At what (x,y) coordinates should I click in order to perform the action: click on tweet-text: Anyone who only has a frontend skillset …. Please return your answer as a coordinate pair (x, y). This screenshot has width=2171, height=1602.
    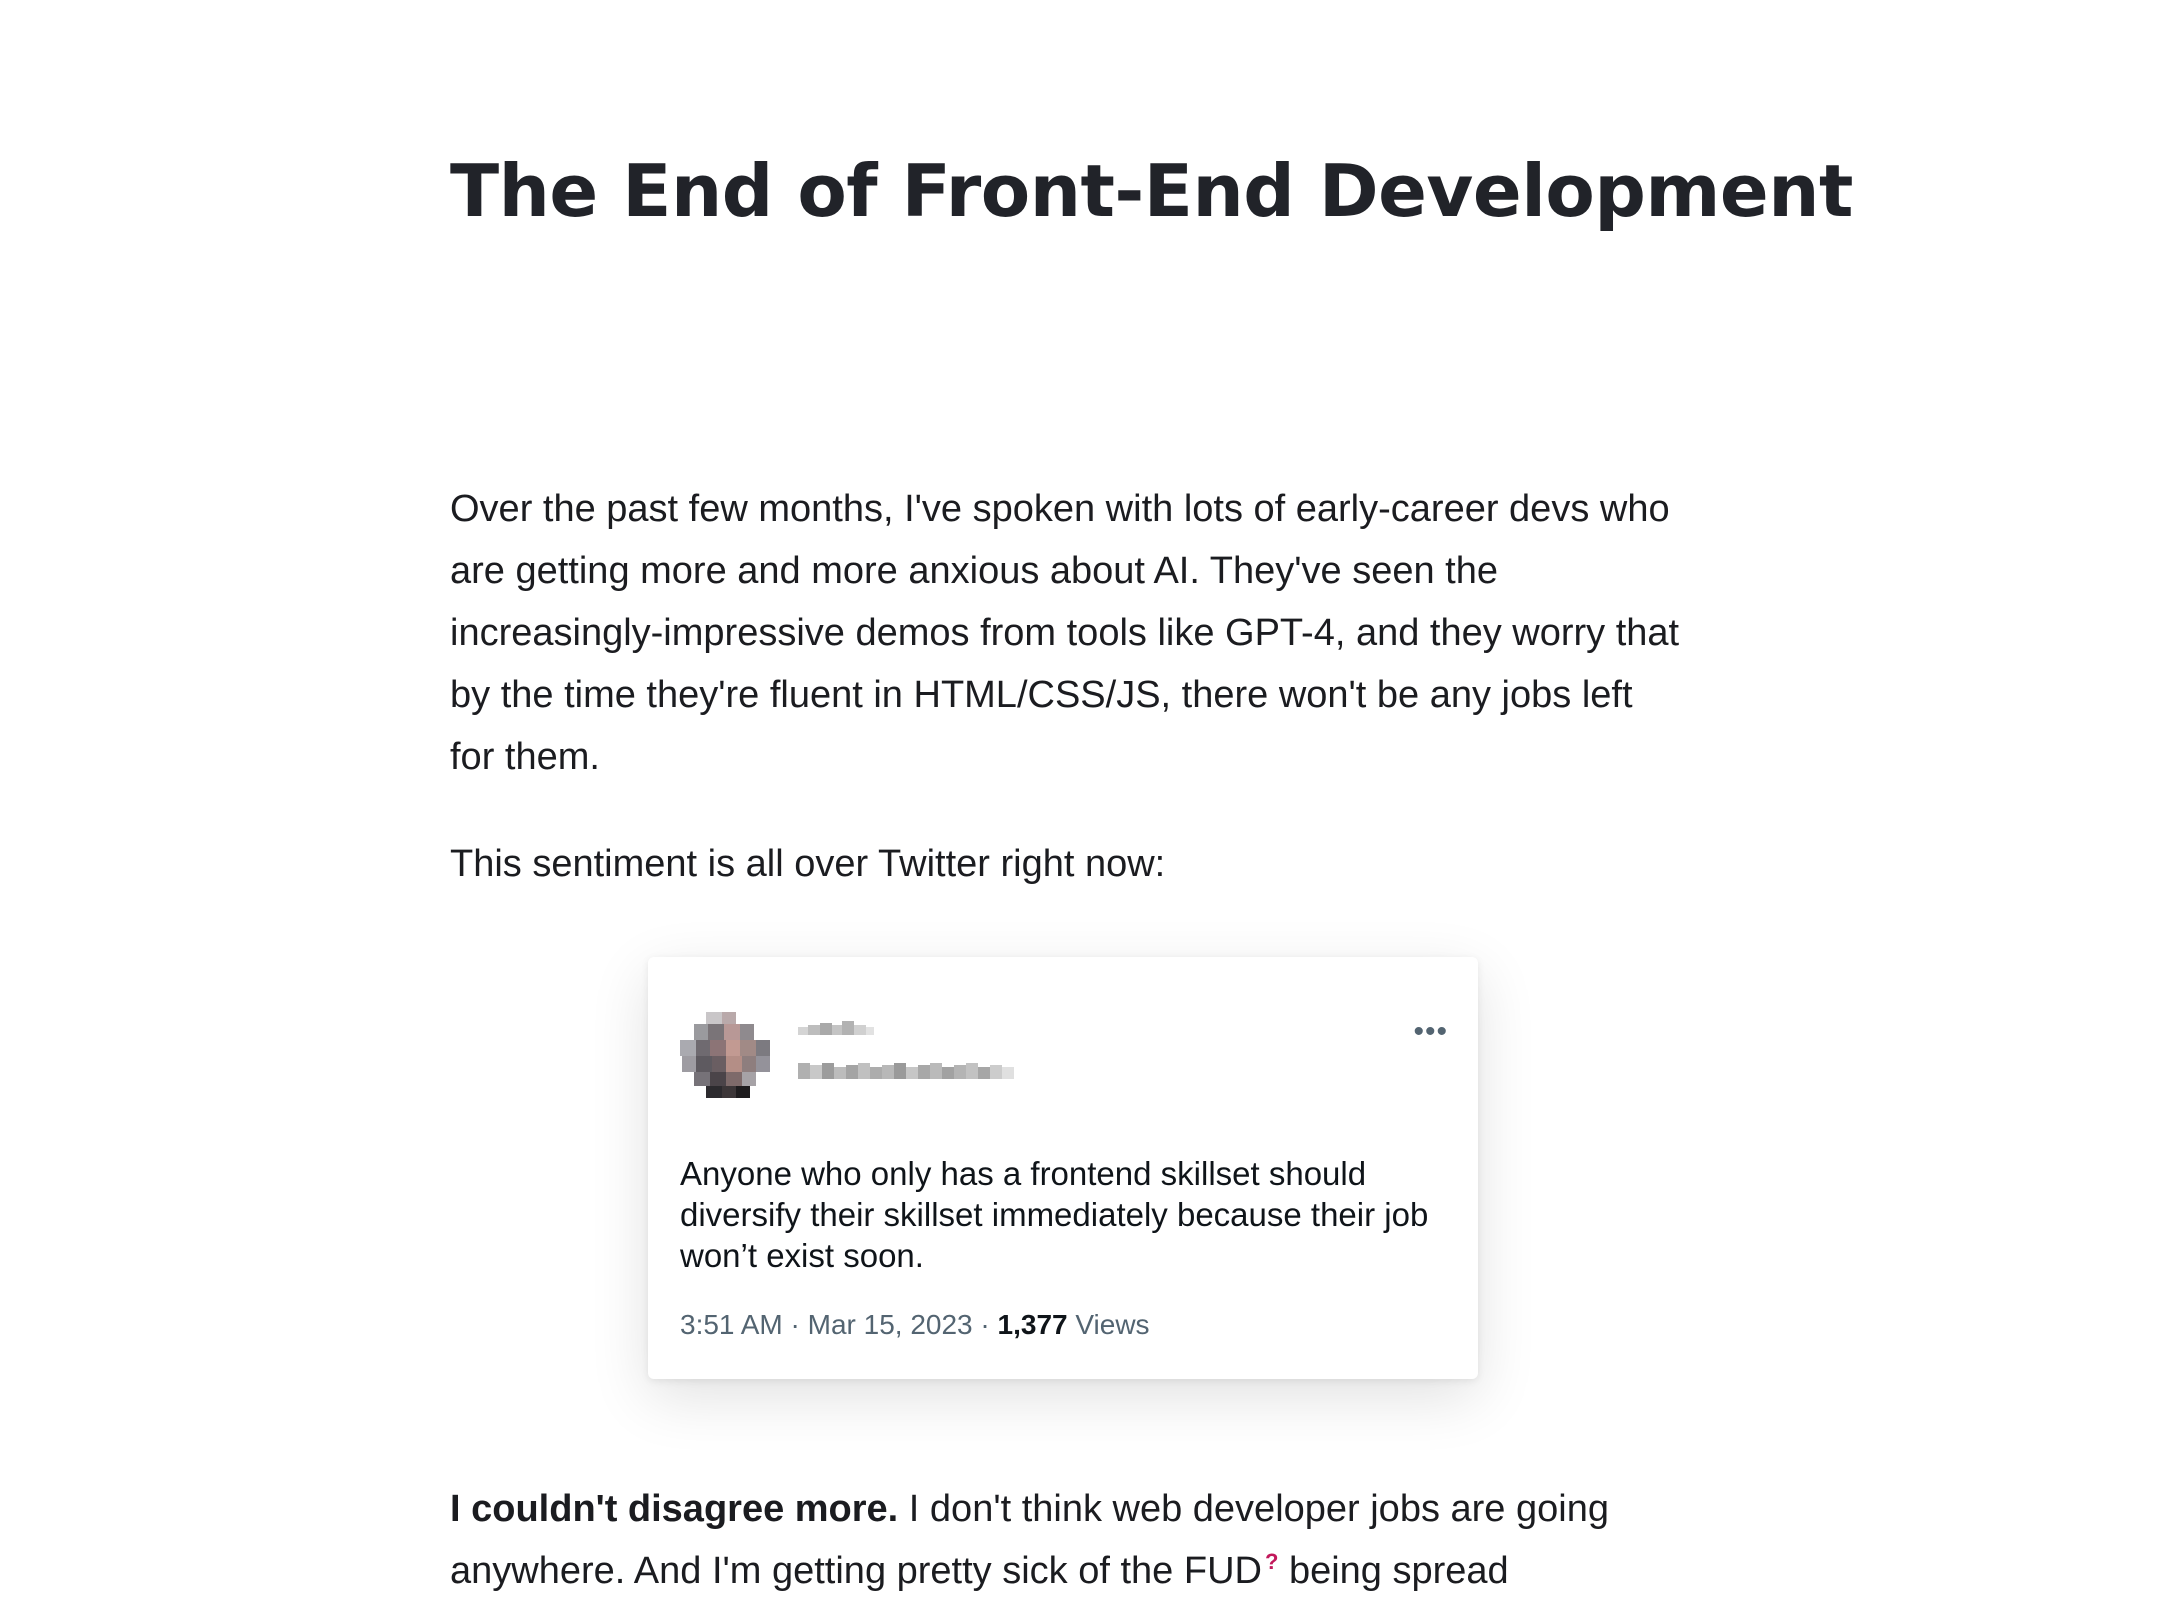
    Looking at the image, I should click on (1054, 1214).